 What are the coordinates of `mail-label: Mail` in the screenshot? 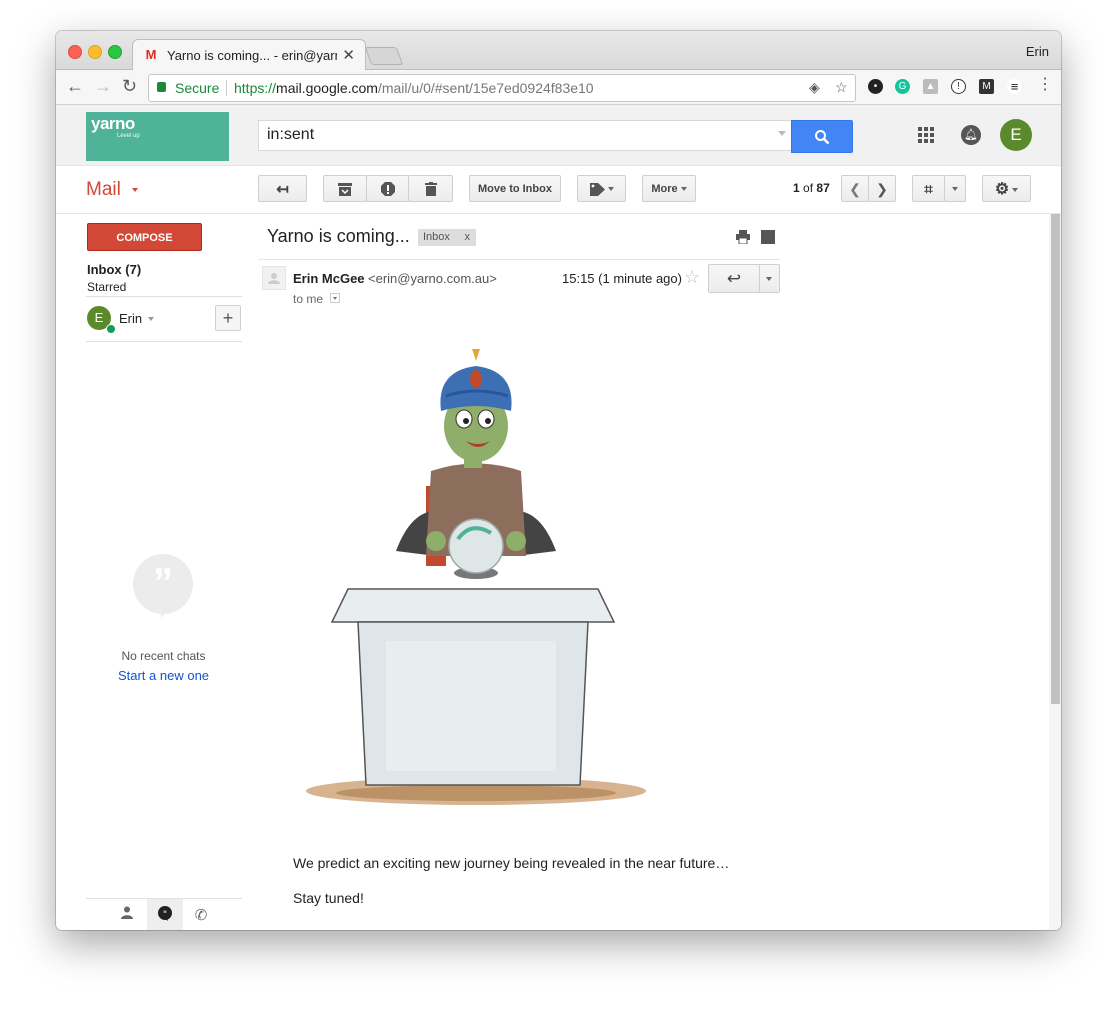 It's located at (103, 190).